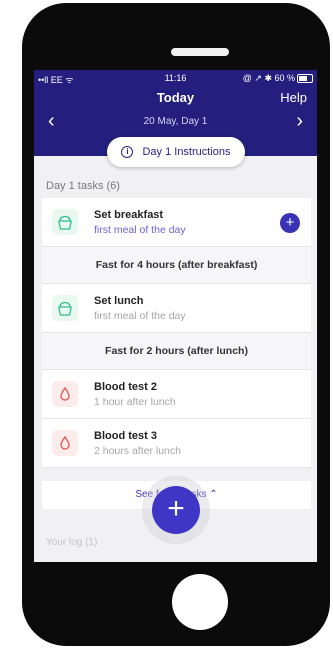  I want to click on task-item-blood-test-2: Blood test 2 1 hour after lunch, so click(176, 394).